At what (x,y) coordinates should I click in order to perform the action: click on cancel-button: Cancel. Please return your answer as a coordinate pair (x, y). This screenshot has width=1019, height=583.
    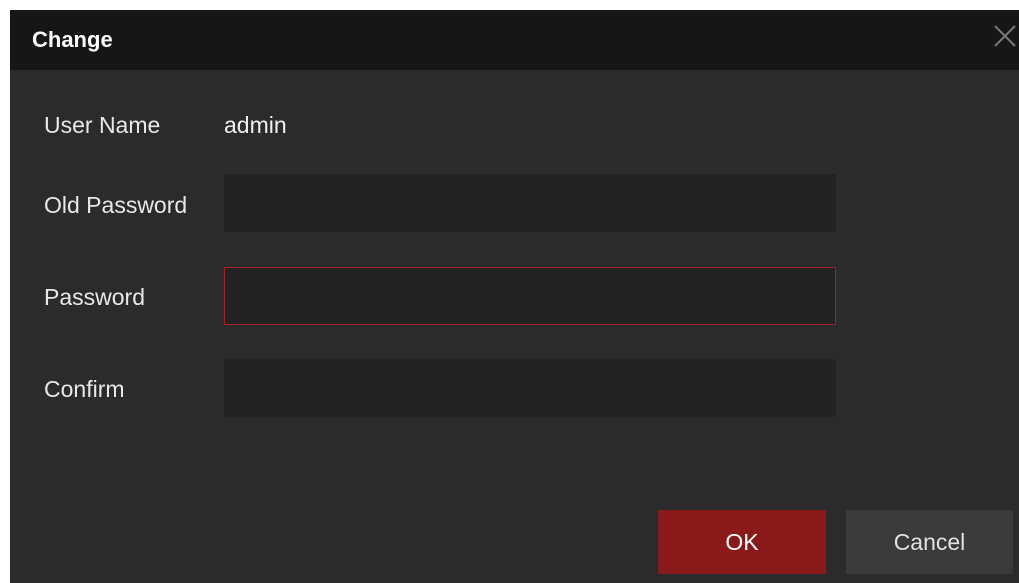
    Looking at the image, I should click on (929, 542).